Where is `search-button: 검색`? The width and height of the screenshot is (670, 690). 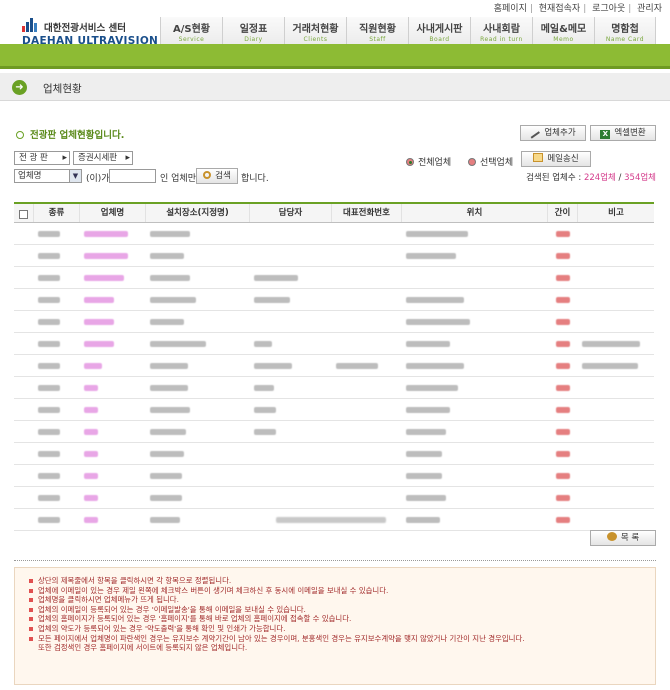 search-button: 검색 is located at coordinates (217, 176).